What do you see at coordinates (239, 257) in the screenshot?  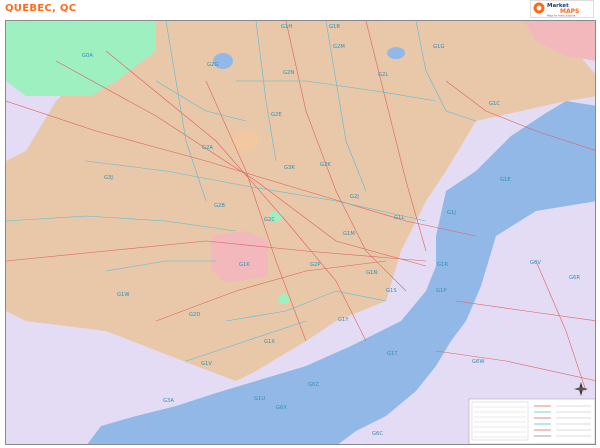 I see `pink-land-g2e` at bounding box center [239, 257].